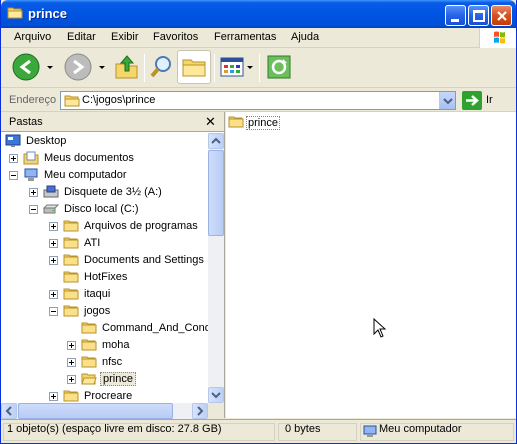 Image resolution: width=517 pixels, height=444 pixels. Describe the element at coordinates (104, 243) in the screenshot. I see `tree-item-ati: ATI` at that location.